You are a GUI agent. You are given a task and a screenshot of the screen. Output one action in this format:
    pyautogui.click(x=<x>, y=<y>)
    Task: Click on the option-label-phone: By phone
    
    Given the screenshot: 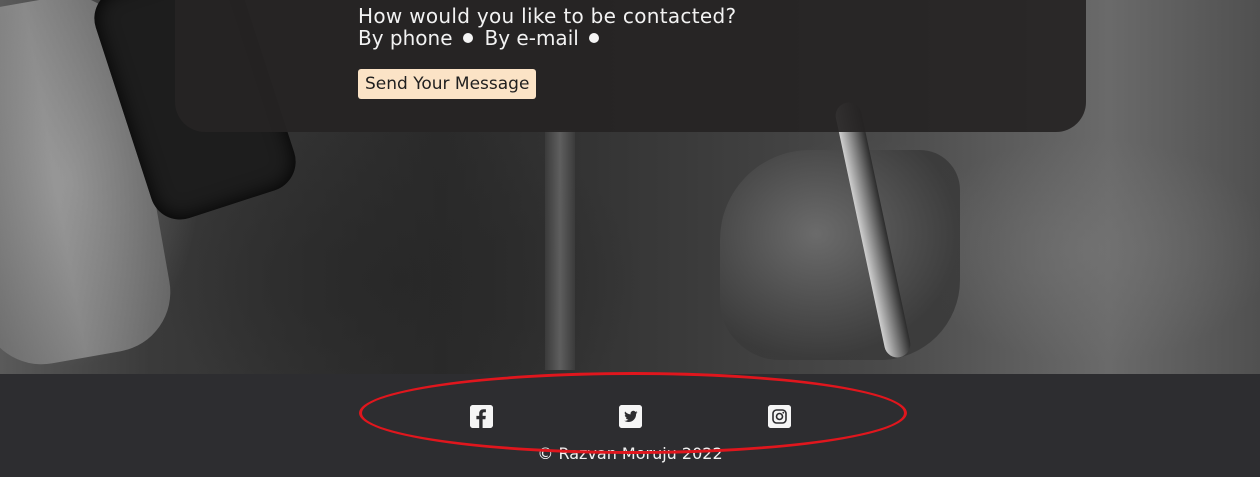 What is the action you would take?
    pyautogui.click(x=405, y=38)
    